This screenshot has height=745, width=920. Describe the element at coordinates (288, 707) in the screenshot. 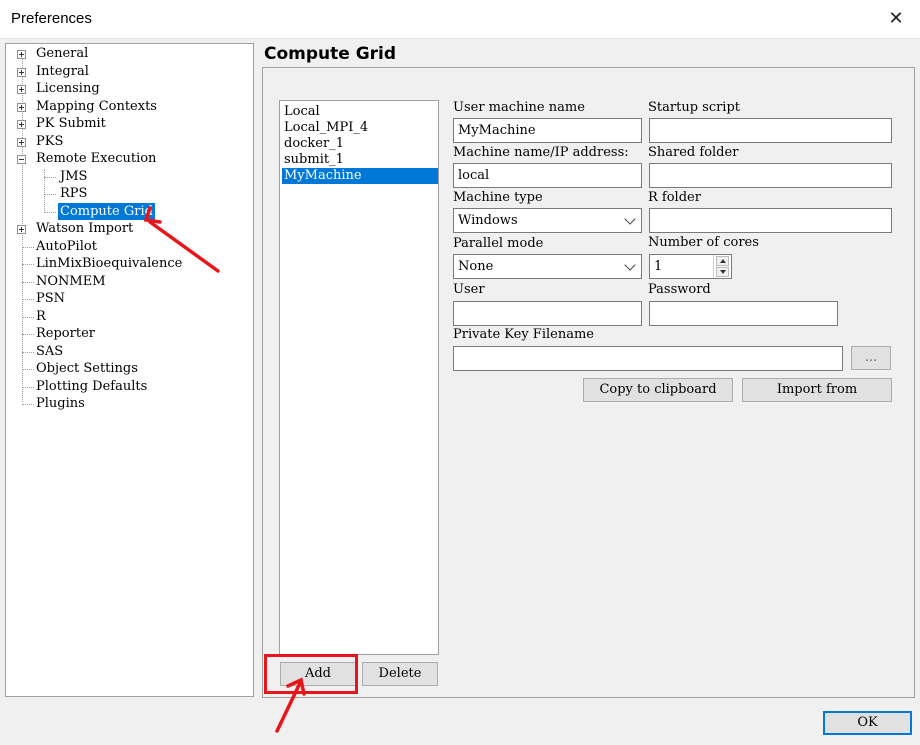

I see `arrow-to-add` at that location.